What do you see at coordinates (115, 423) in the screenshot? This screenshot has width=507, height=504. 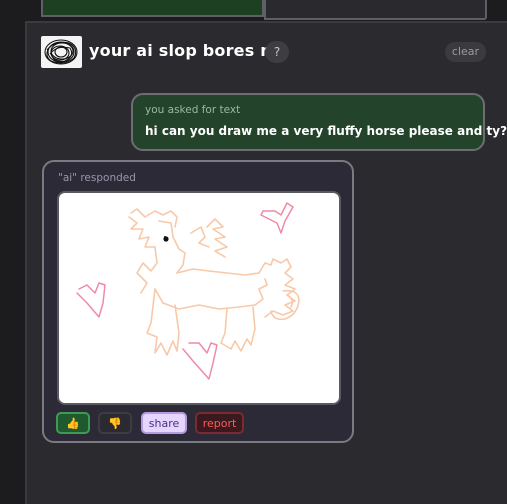 I see `thumbs-down-button: 👎` at bounding box center [115, 423].